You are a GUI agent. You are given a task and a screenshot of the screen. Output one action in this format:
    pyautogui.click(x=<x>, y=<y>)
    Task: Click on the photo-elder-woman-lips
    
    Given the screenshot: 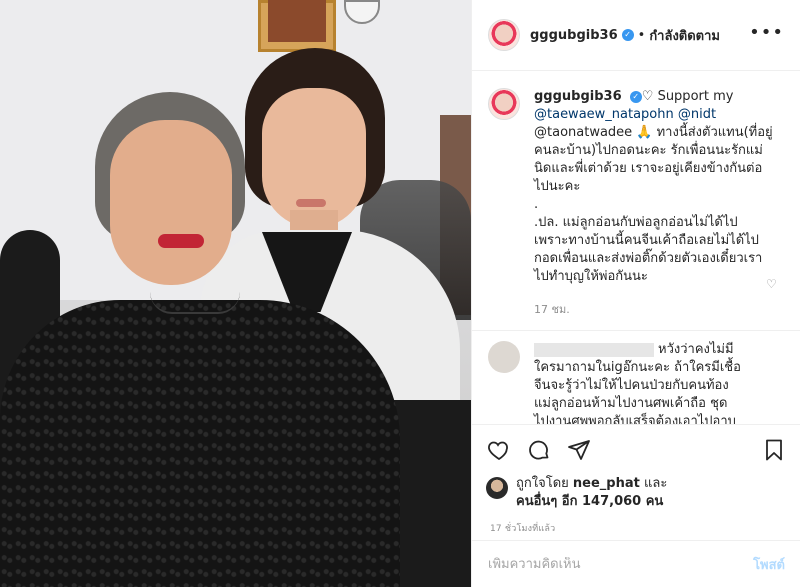 What is the action you would take?
    pyautogui.click(x=181, y=241)
    